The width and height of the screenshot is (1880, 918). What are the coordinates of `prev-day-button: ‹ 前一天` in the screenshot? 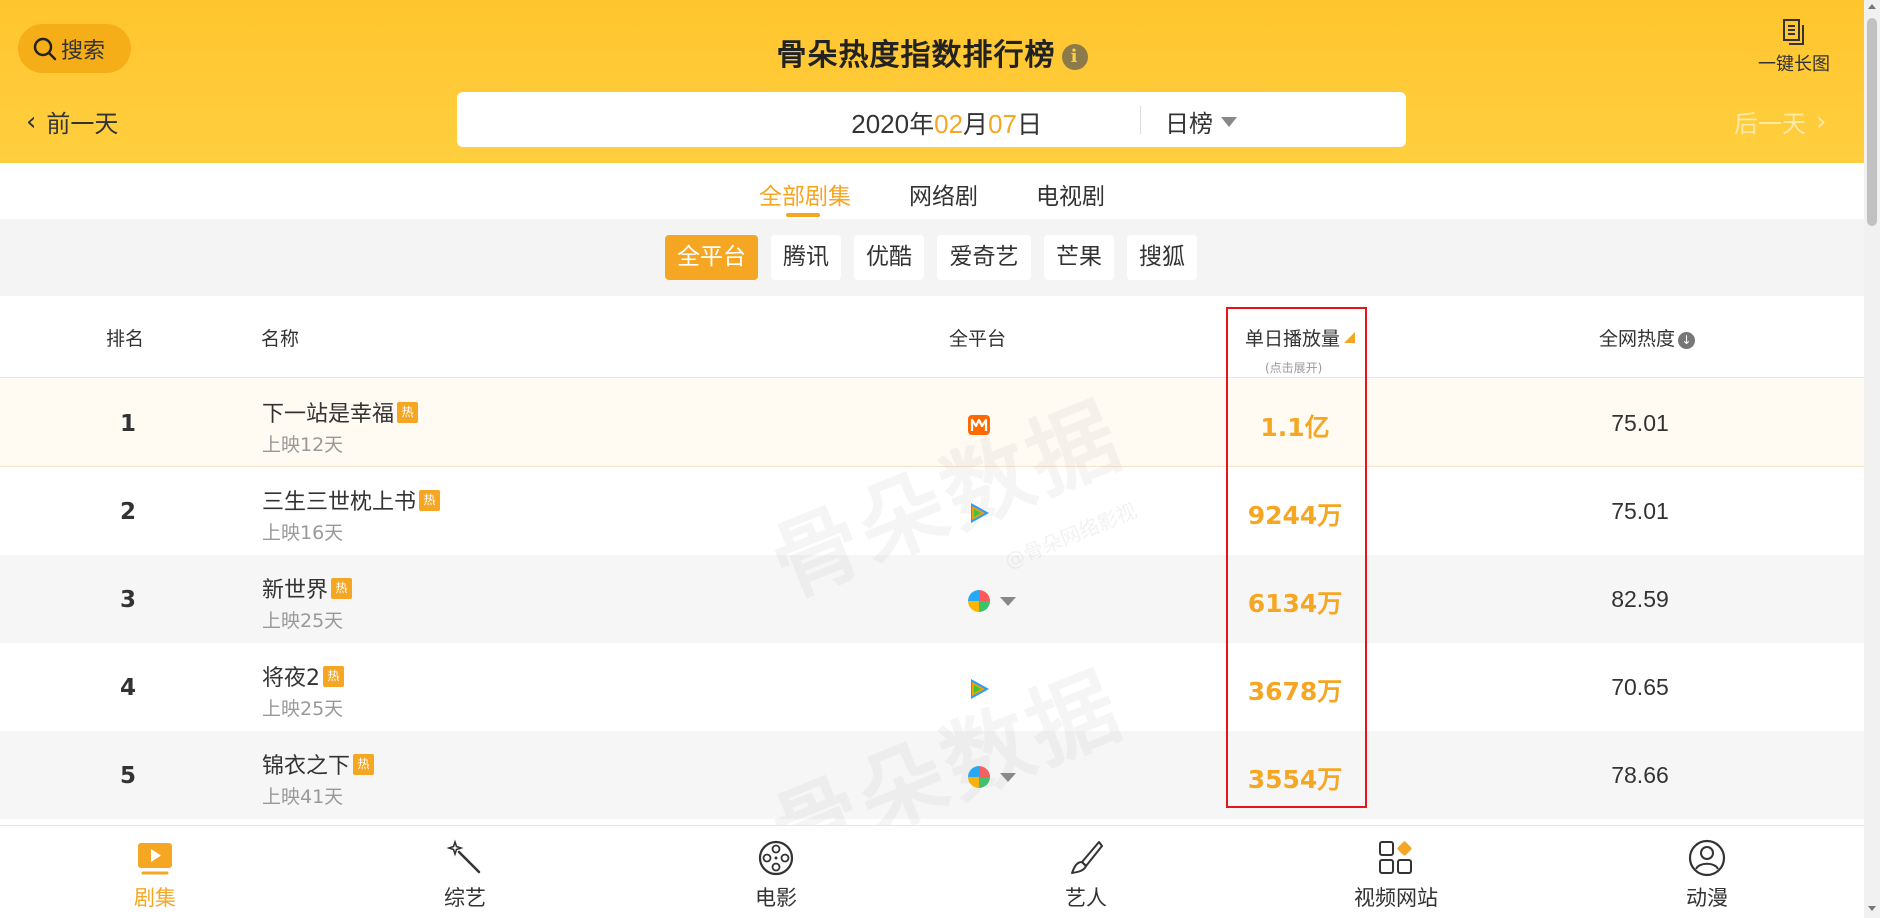 It's located at (72, 121).